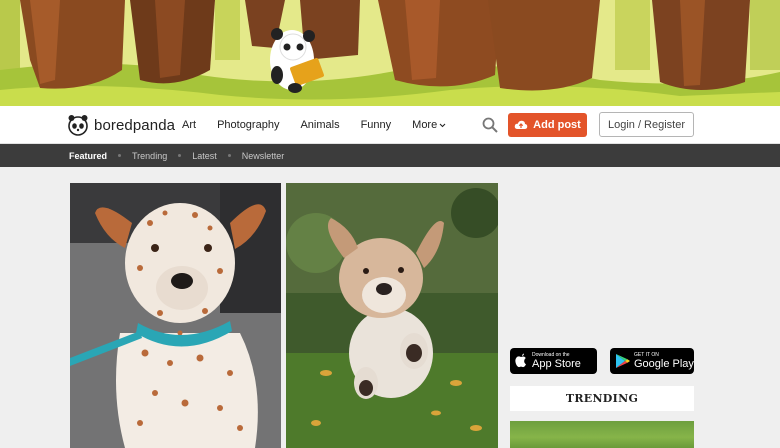  What do you see at coordinates (390, 155) in the screenshot?
I see `sub-nav: Featured Trending Latest Newsletter` at bounding box center [390, 155].